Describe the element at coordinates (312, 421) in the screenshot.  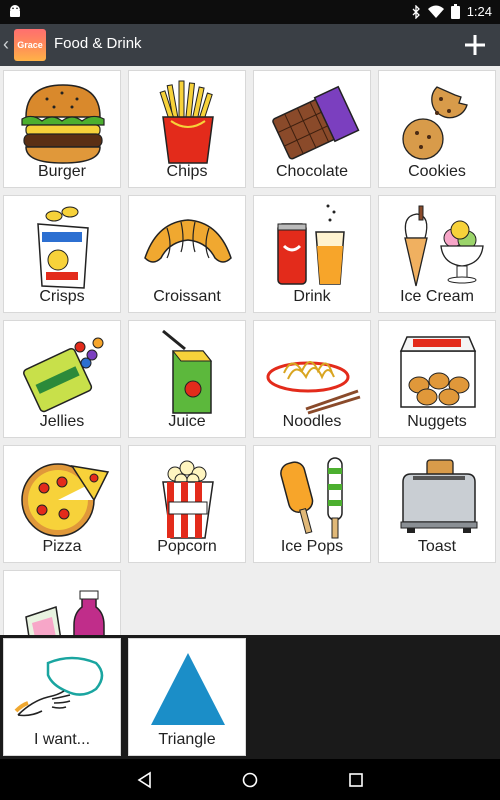
I see `tile-label: Noodles` at that location.